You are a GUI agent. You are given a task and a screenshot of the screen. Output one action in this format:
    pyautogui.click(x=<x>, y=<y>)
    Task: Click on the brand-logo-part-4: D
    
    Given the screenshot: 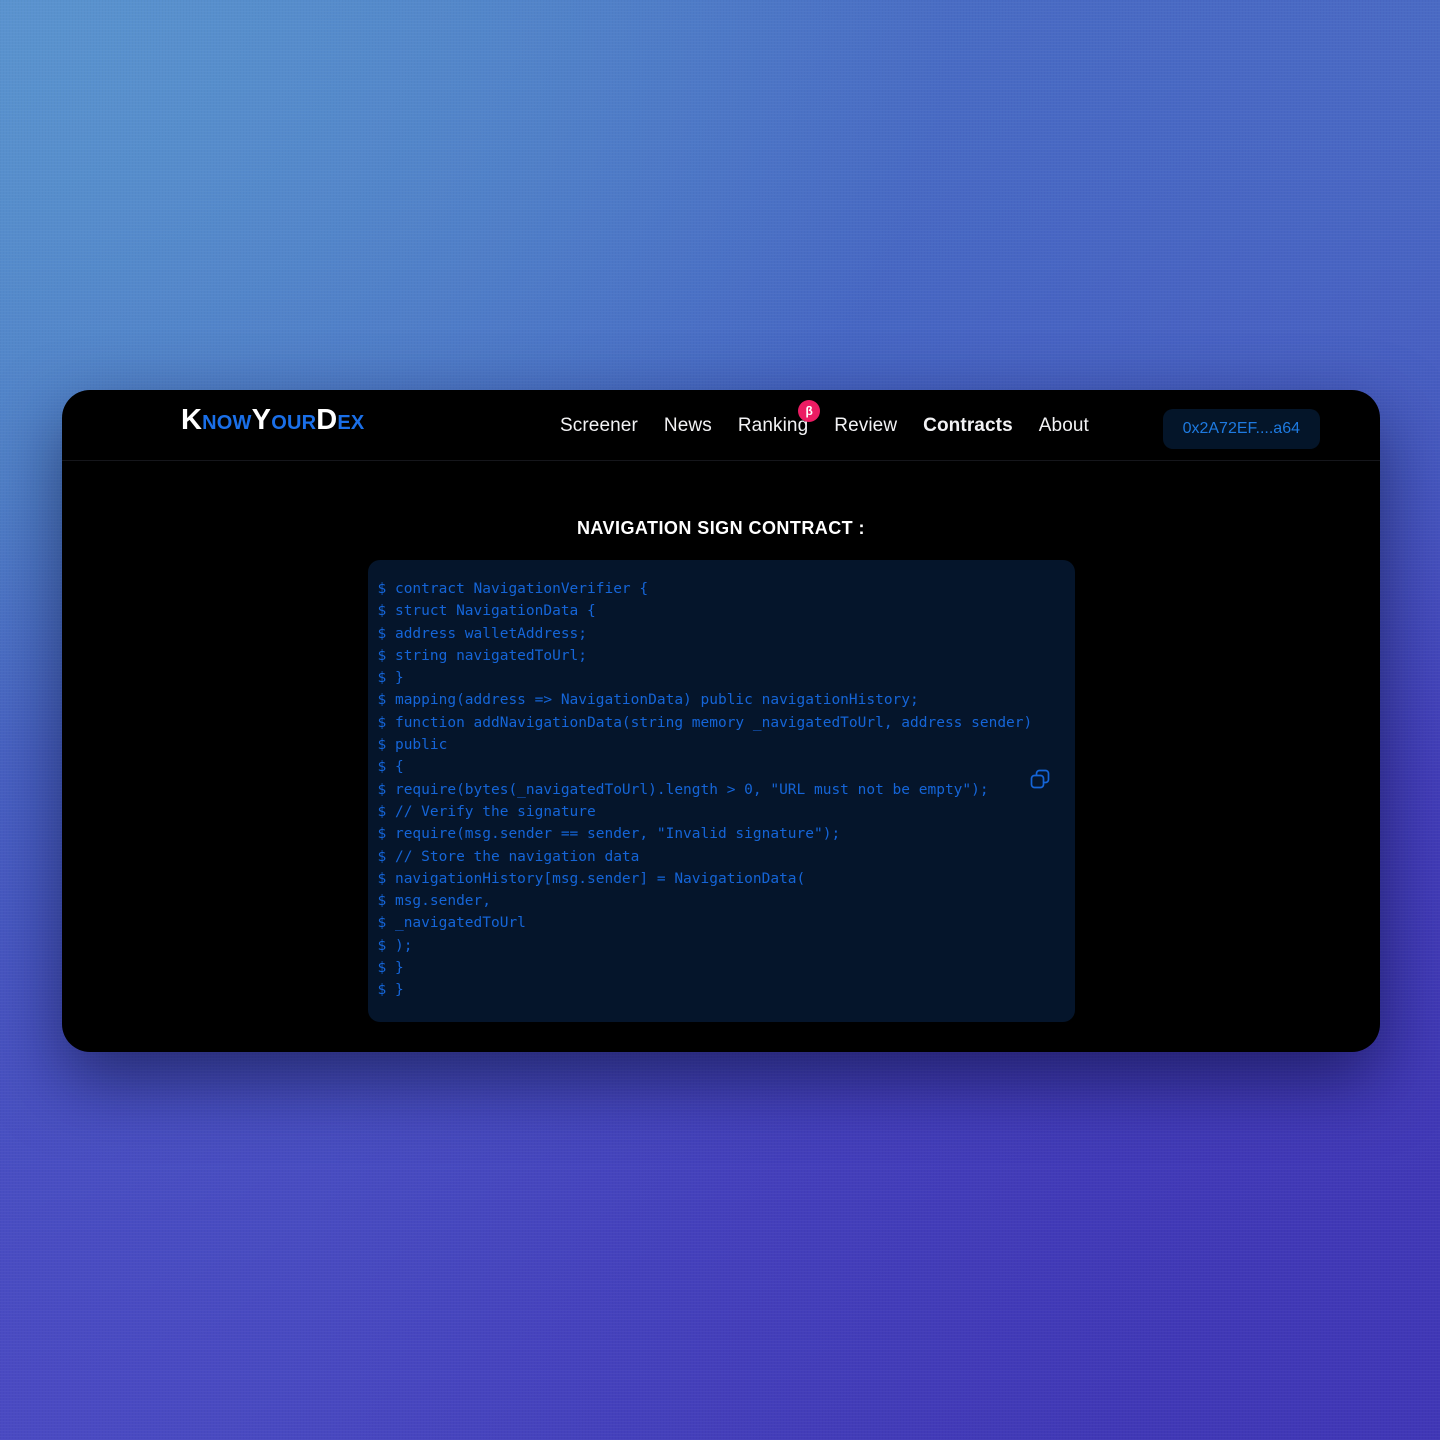 What is the action you would take?
    pyautogui.click(x=327, y=420)
    